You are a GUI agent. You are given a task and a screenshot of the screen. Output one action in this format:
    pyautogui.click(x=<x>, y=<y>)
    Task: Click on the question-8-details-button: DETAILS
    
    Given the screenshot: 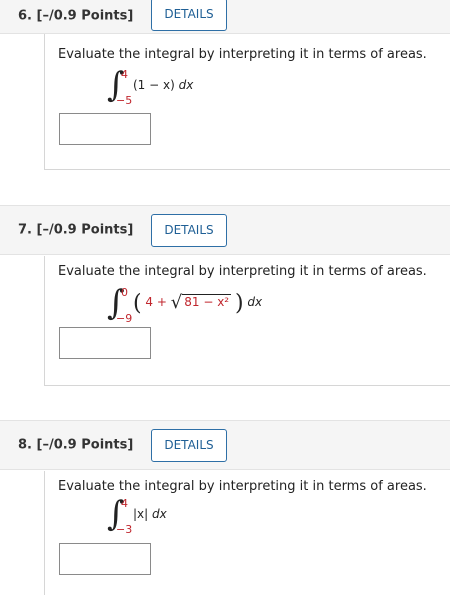 What is the action you would take?
    pyautogui.click(x=189, y=445)
    